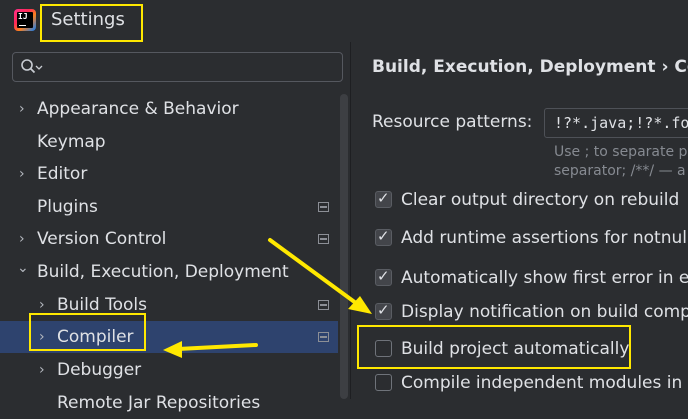 The height and width of the screenshot is (419, 688). I want to click on option-show-first-error: Automatically show first error in ed, so click(531, 278).